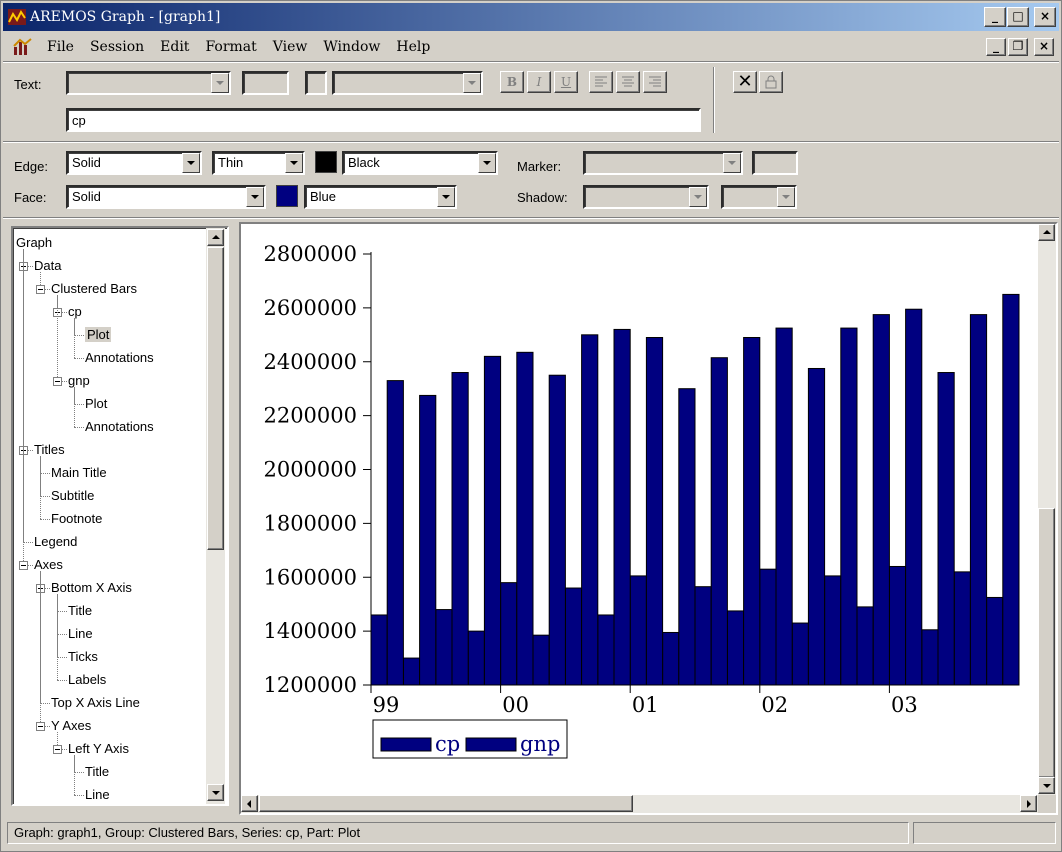 Image resolution: width=1062 pixels, height=852 pixels. I want to click on menu-format: Format, so click(230, 47).